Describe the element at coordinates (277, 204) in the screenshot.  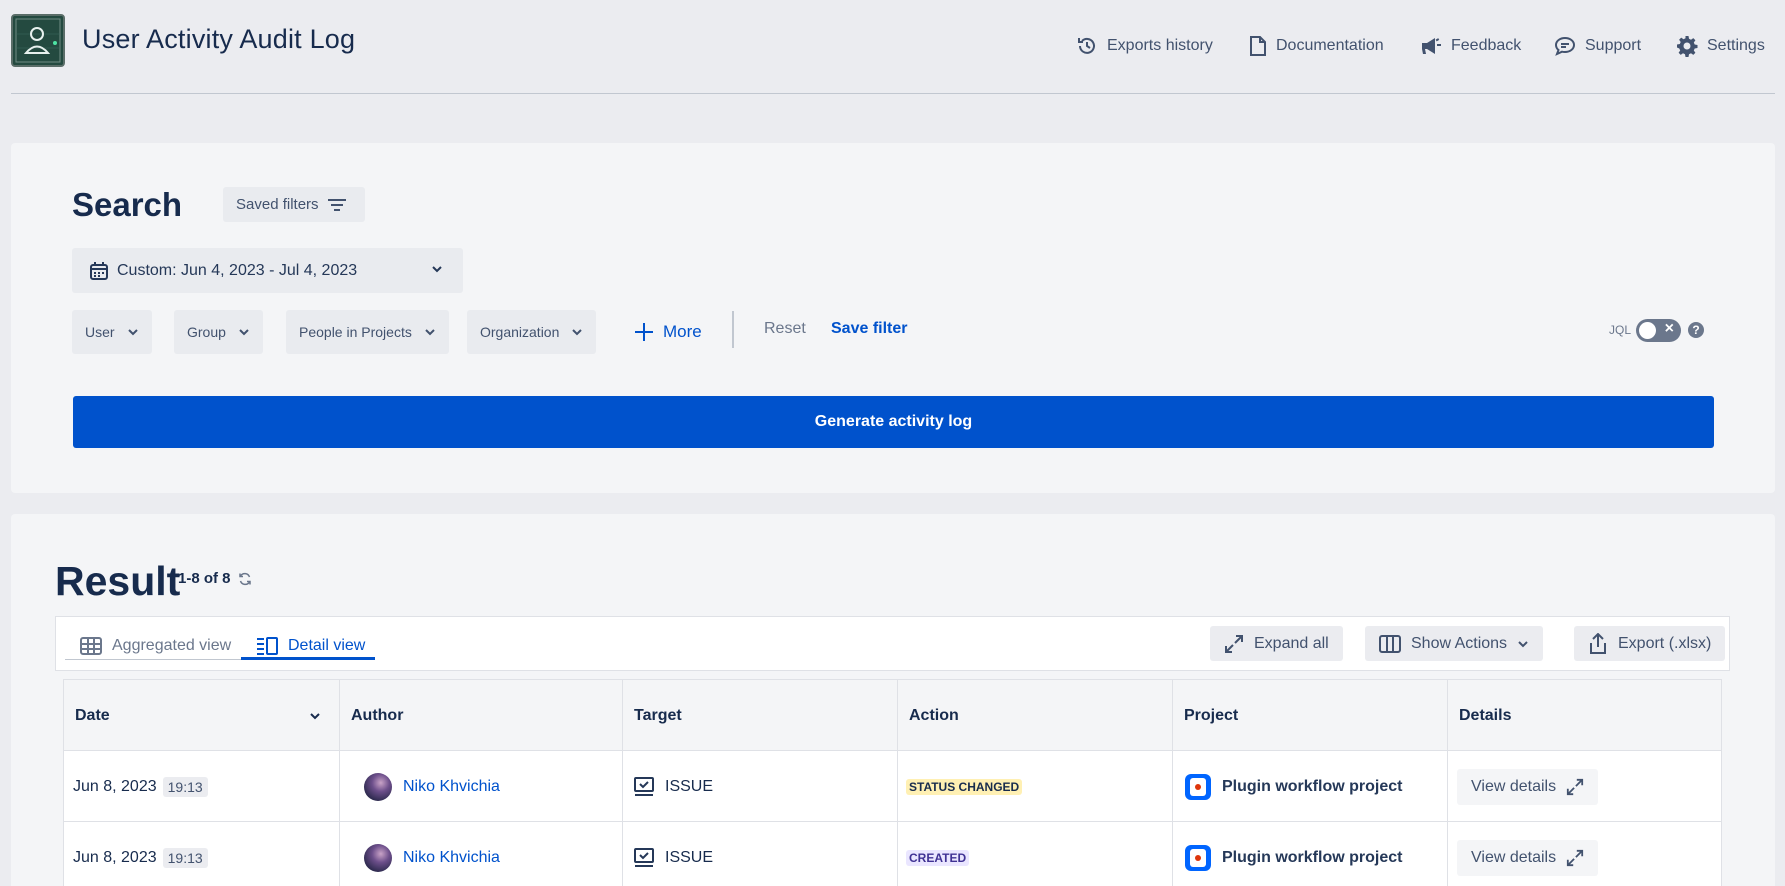
I see `saved-filters-label: Saved filters` at that location.